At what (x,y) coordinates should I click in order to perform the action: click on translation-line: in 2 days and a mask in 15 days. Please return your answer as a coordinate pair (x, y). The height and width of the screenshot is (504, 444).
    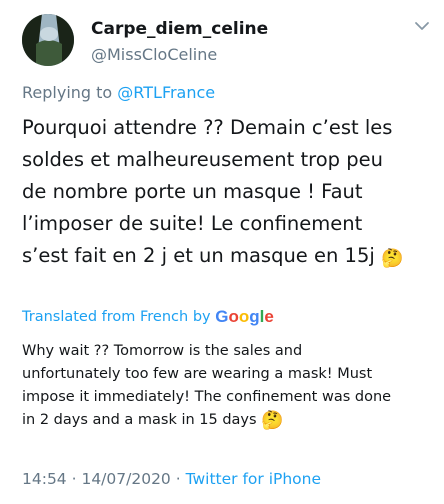
    Looking at the image, I should click on (139, 420).